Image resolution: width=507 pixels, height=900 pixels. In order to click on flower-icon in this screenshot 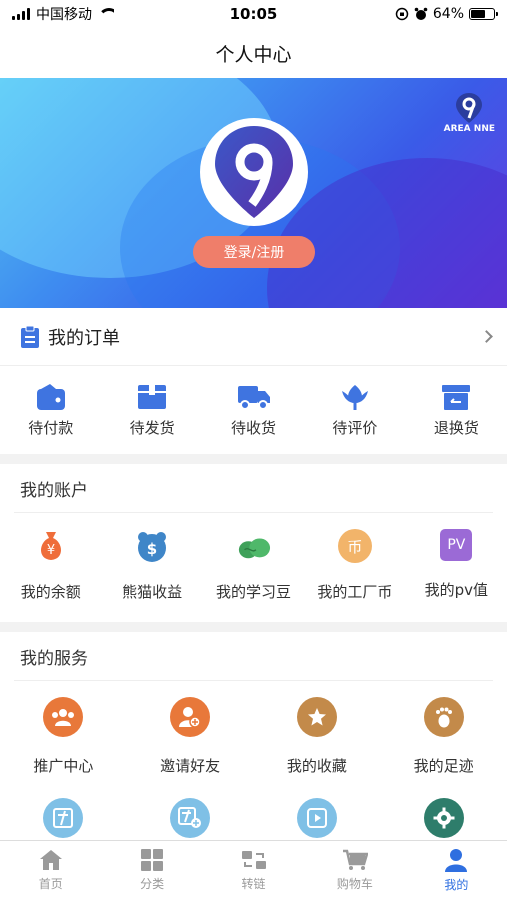, I will do `click(354, 397)`.